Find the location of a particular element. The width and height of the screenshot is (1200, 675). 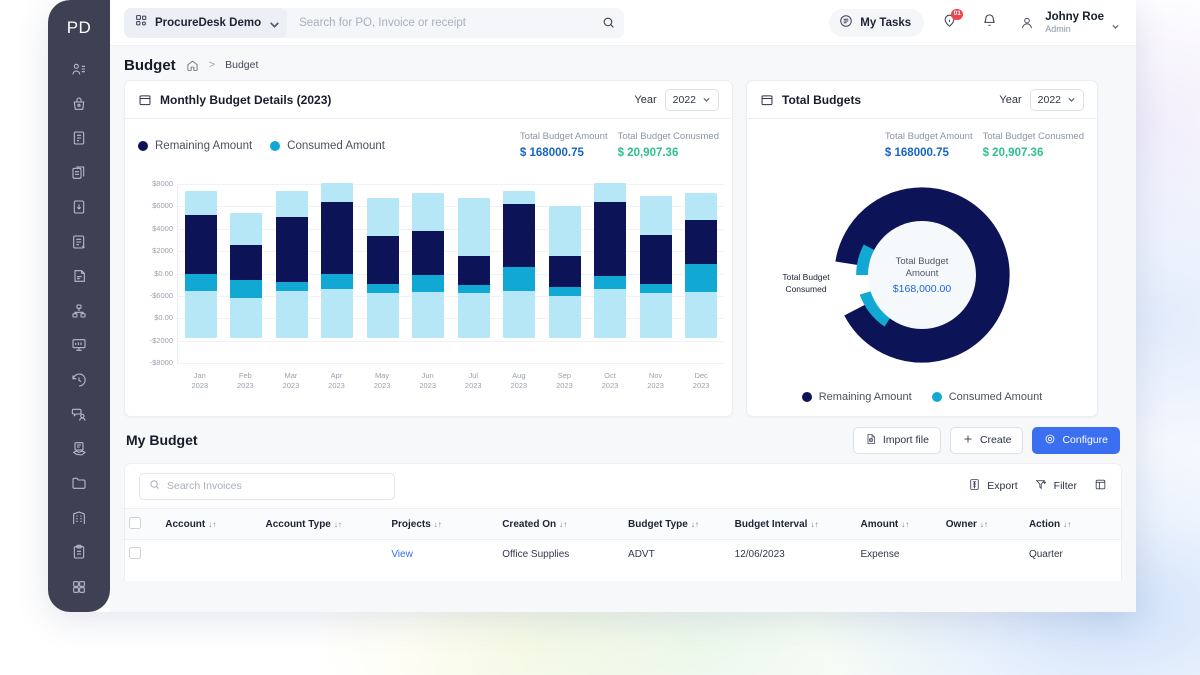

home-icon is located at coordinates (192, 65).